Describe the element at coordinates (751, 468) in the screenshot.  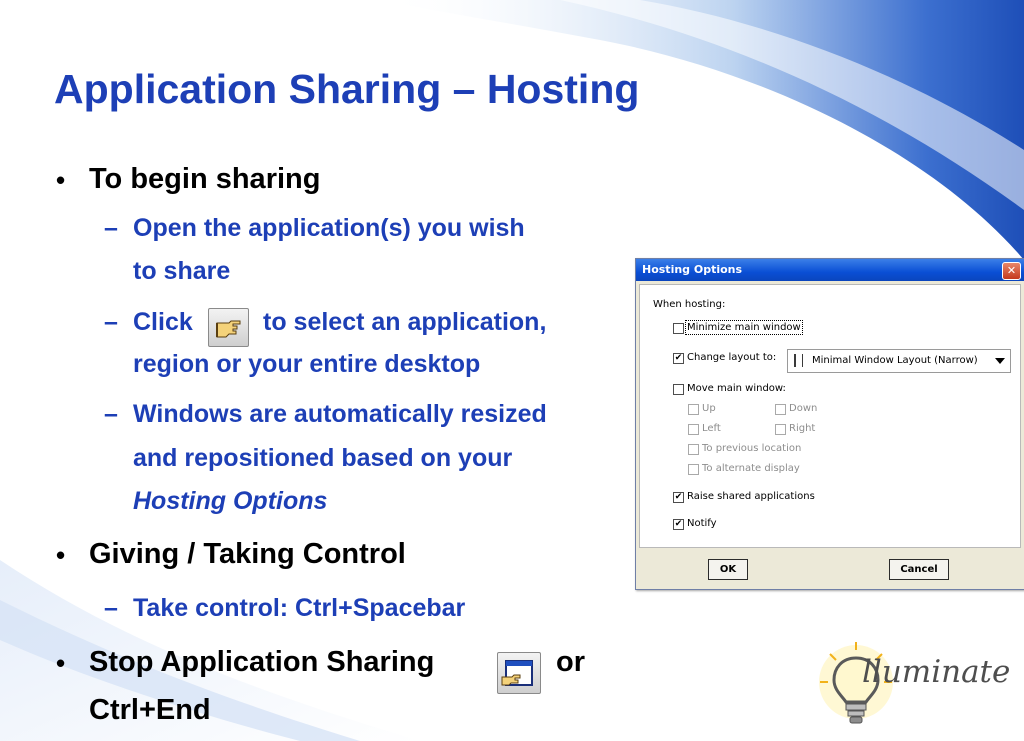
I see `alternate-display-label: To alternate display` at that location.